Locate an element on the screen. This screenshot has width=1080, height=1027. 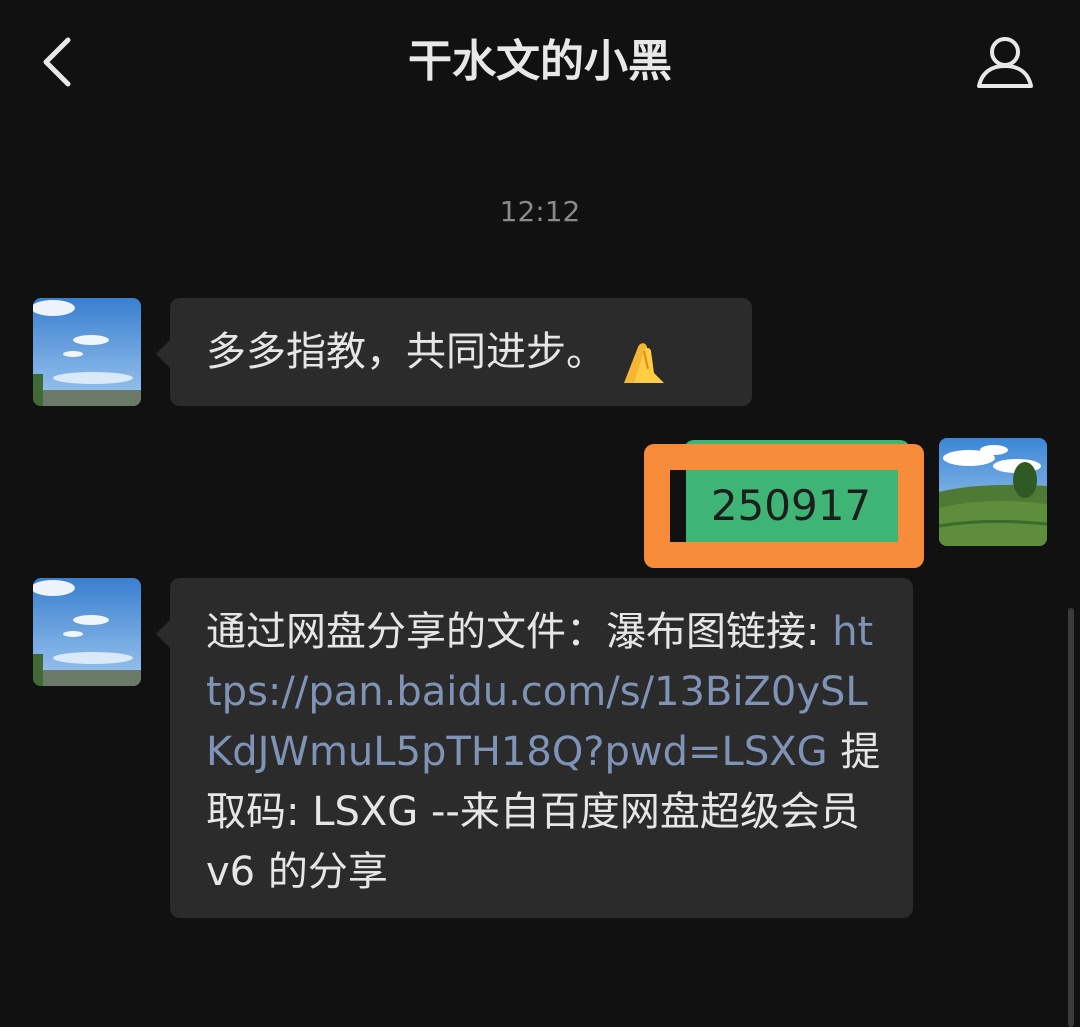
top-bar: 干水文的小黑 is located at coordinates (540, 62).